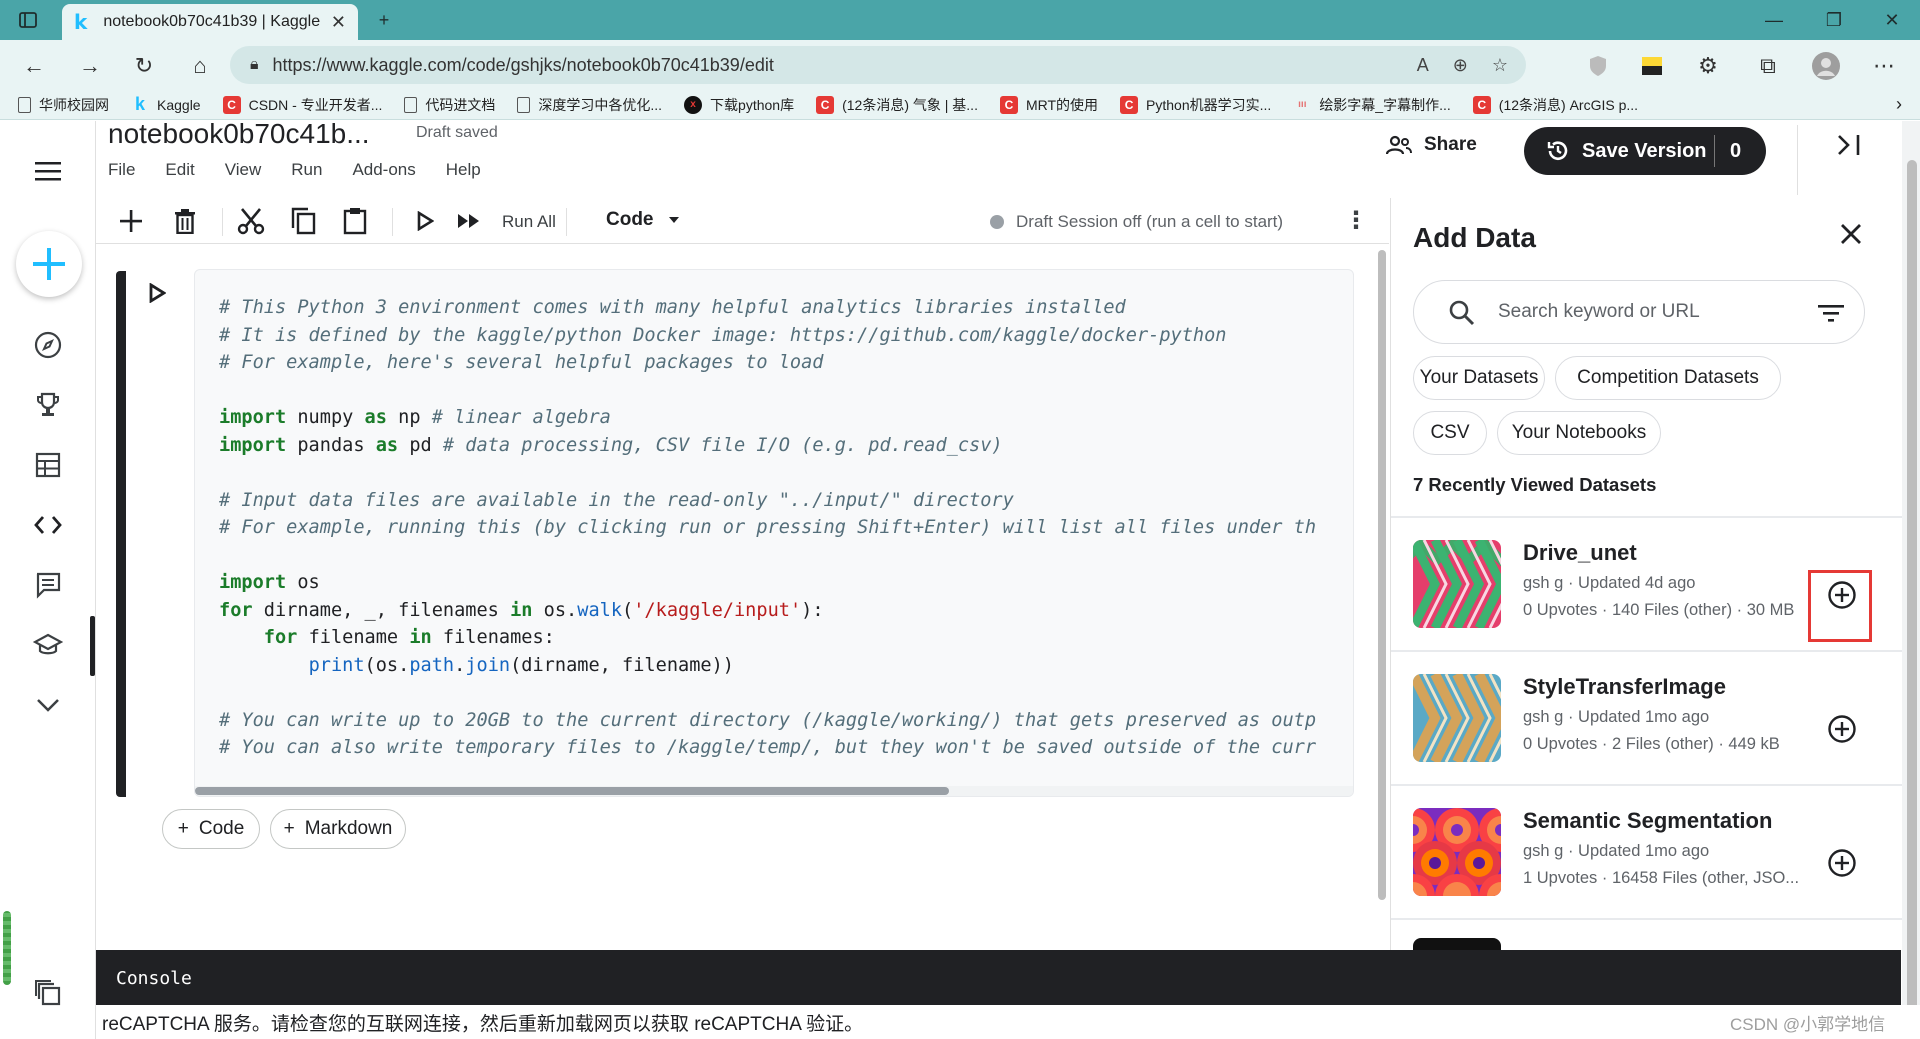 The height and width of the screenshot is (1039, 1920). What do you see at coordinates (48, 645) in the screenshot?
I see `learn-cap-icon` at bounding box center [48, 645].